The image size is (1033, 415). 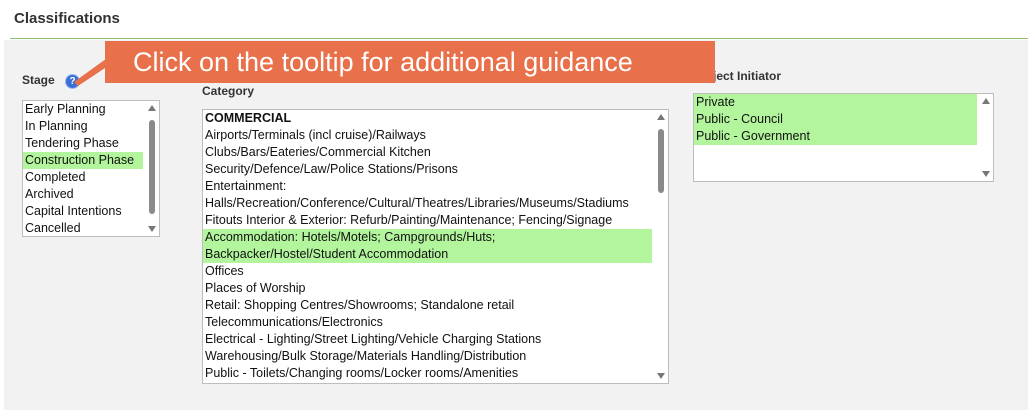 What do you see at coordinates (83, 177) in the screenshot?
I see `list-option: Completed` at bounding box center [83, 177].